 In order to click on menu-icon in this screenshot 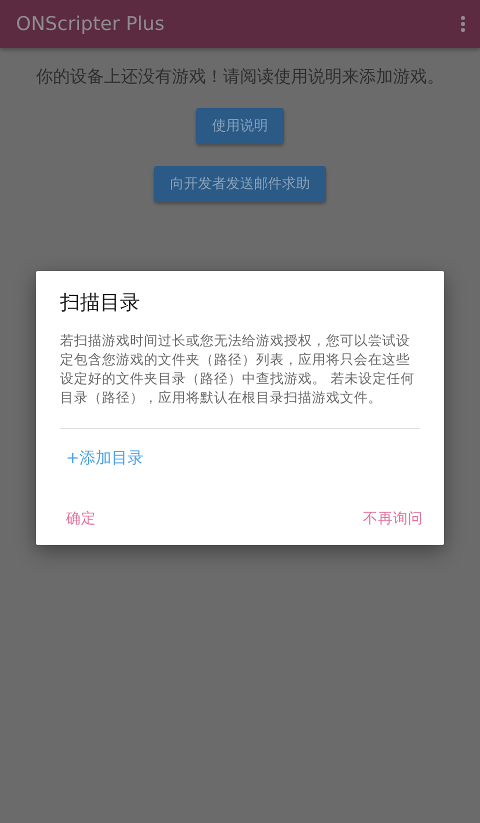, I will do `click(463, 24)`.